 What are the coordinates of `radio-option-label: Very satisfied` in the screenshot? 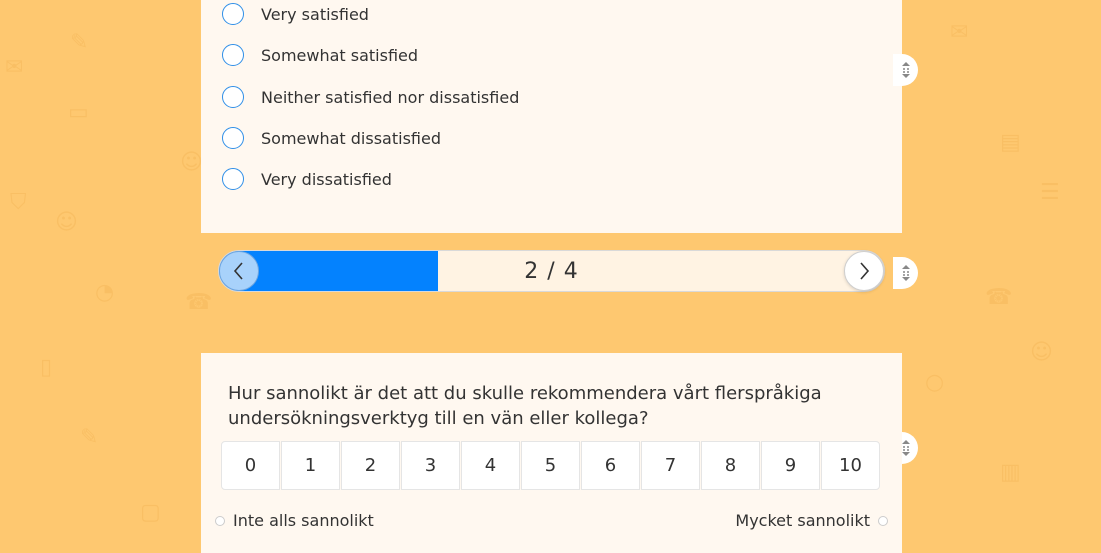 It's located at (315, 14).